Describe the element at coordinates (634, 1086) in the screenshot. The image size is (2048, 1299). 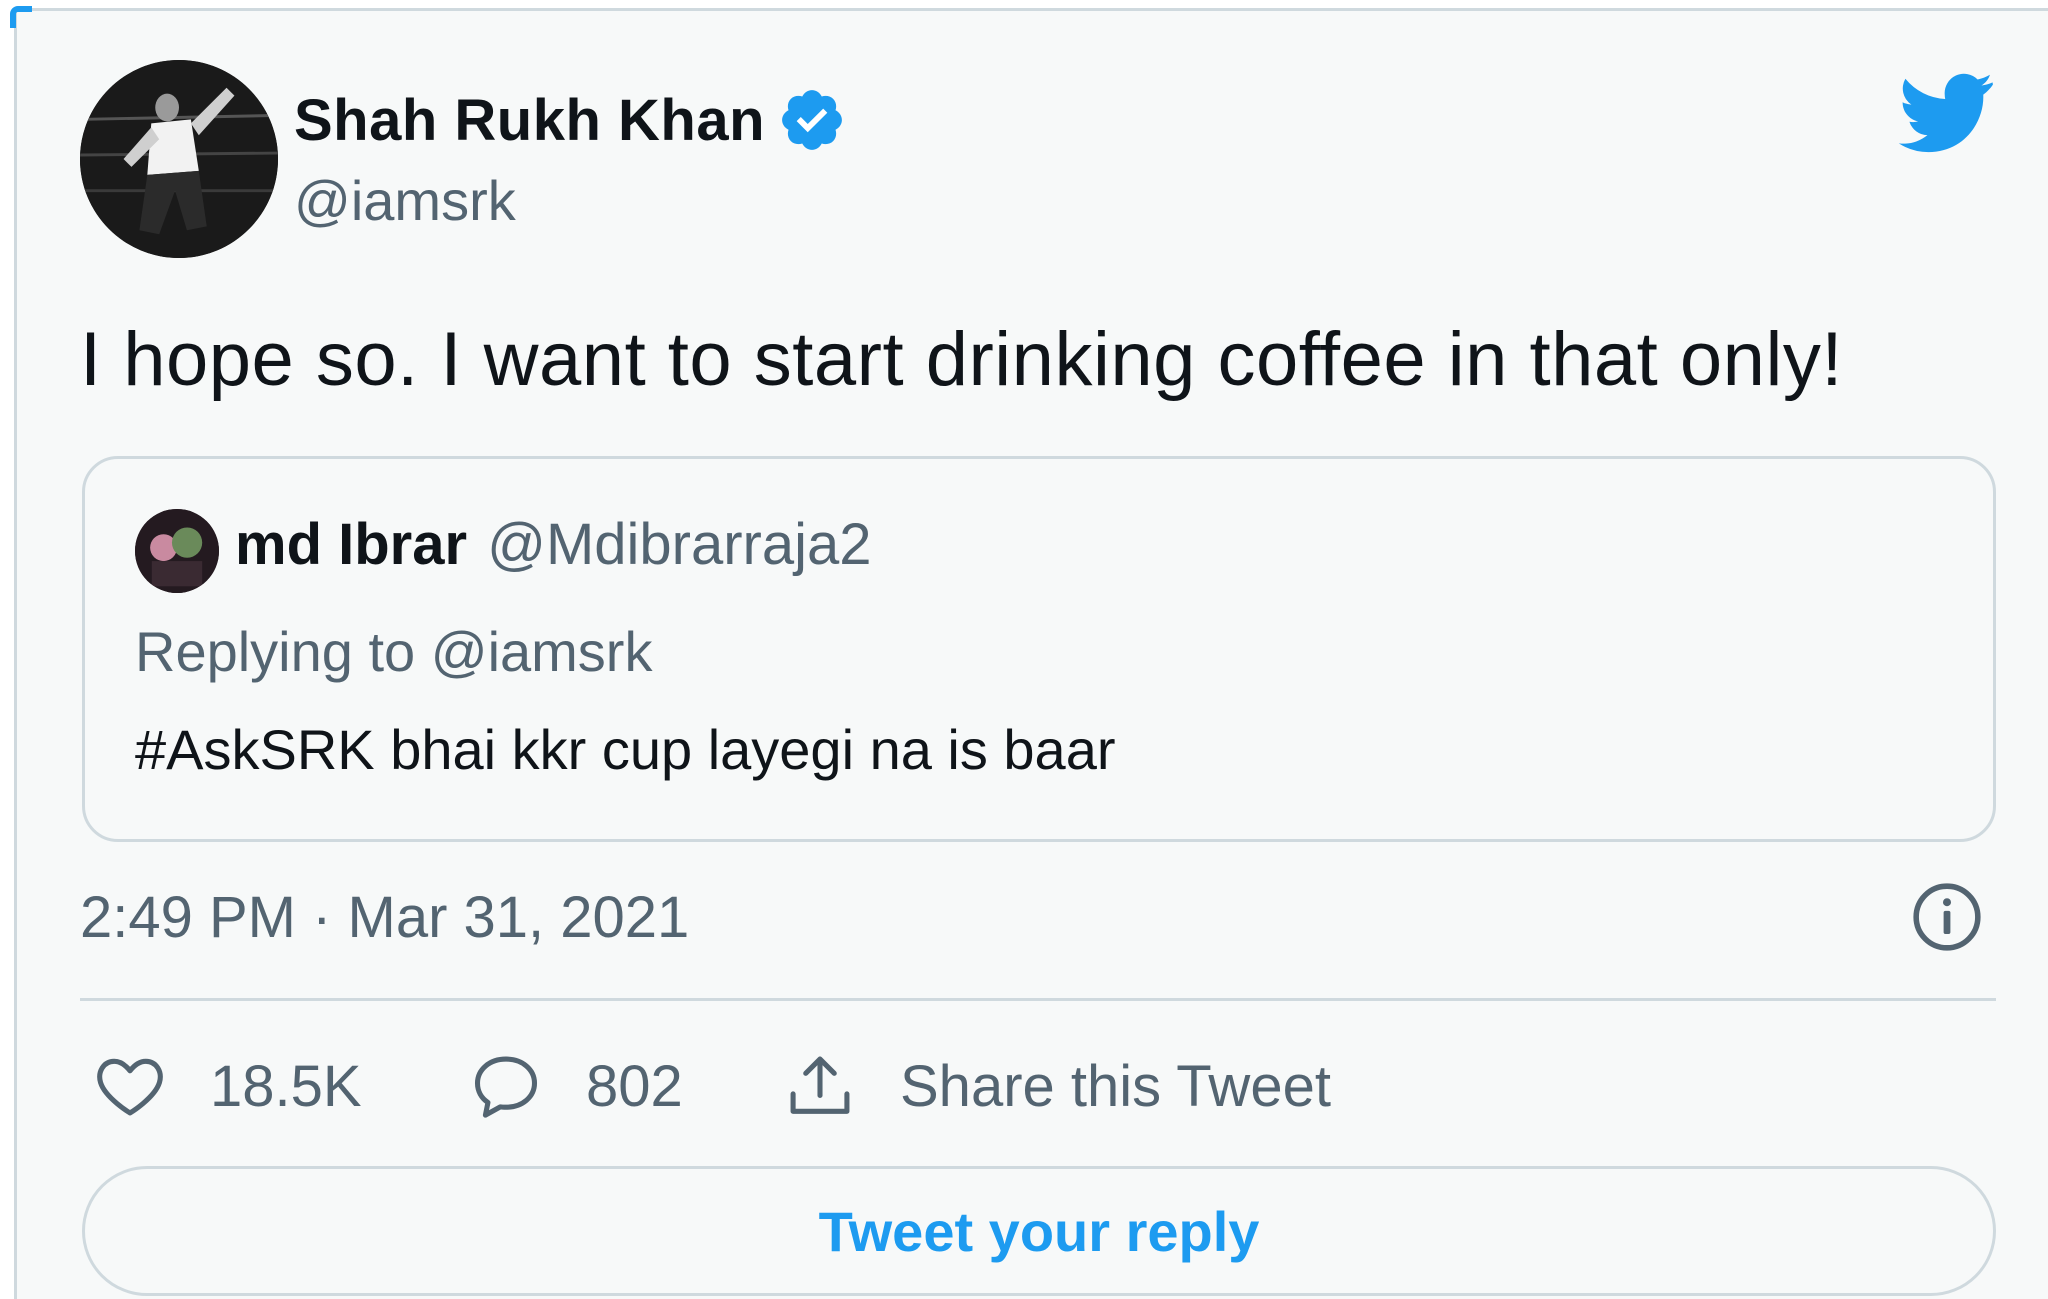
I see `reply-count: 802` at that location.